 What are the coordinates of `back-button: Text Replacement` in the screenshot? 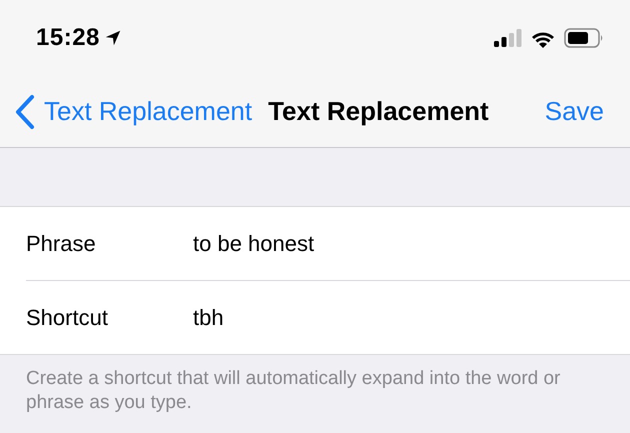 It's located at (133, 112).